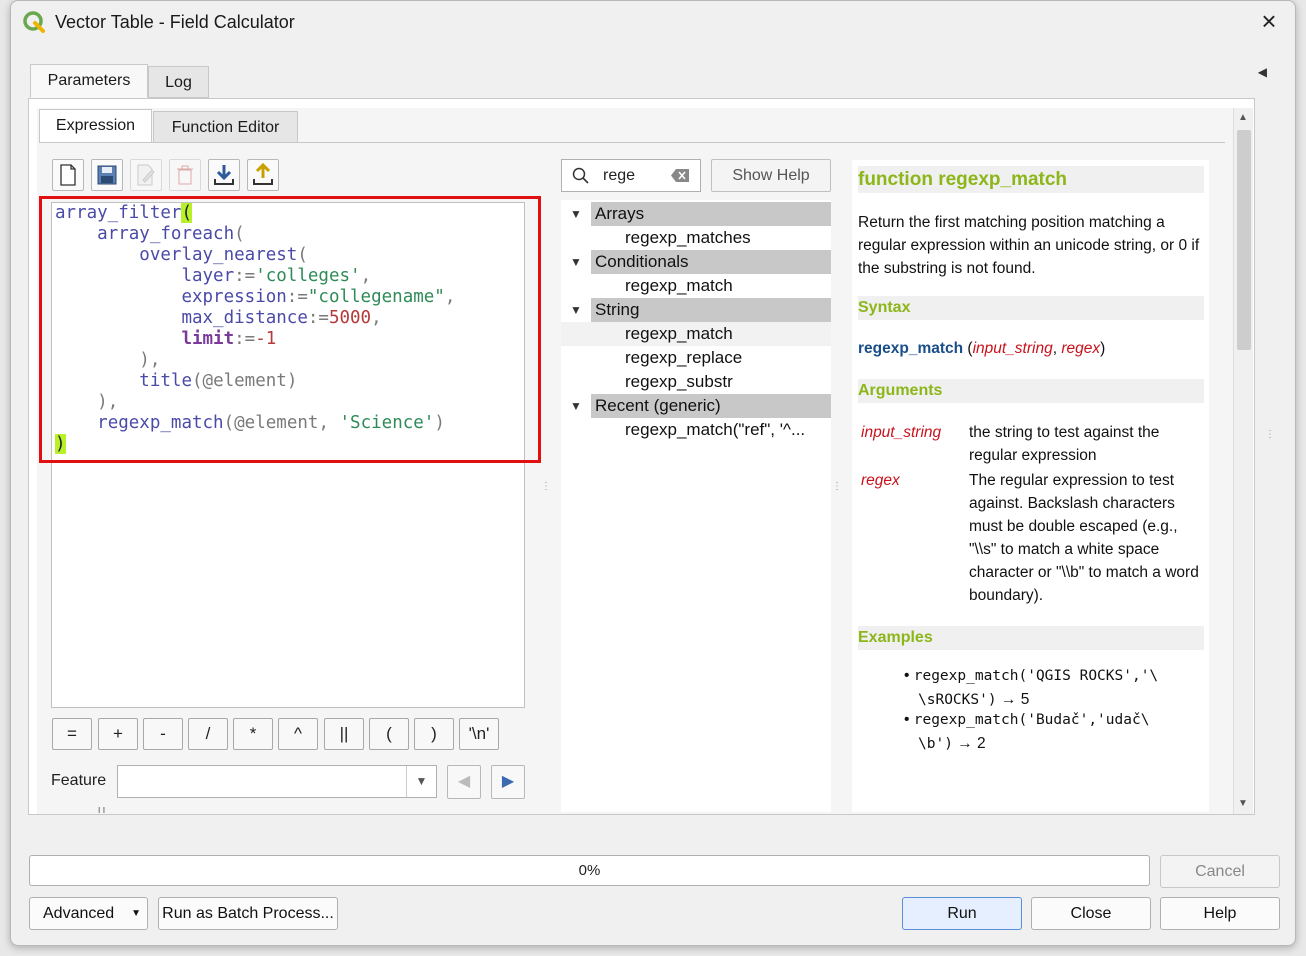 This screenshot has width=1306, height=956. I want to click on delete-file-button, so click(185, 175).